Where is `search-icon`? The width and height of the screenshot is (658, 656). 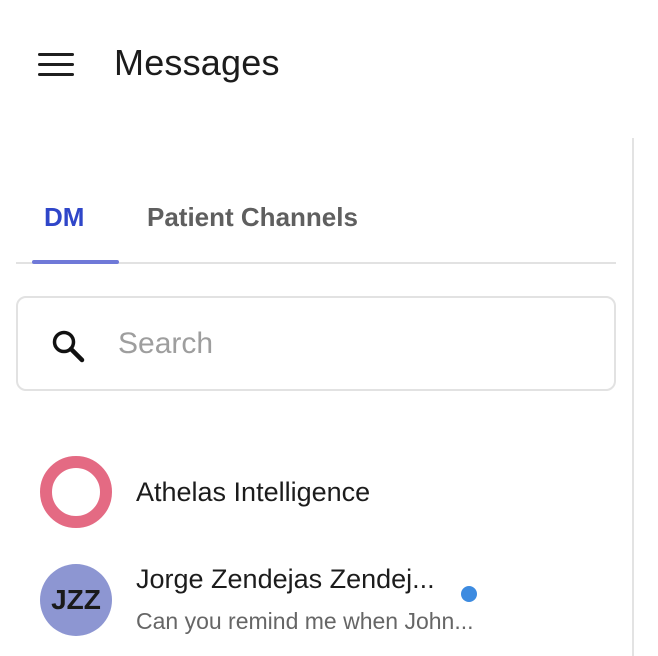 search-icon is located at coordinates (68, 346).